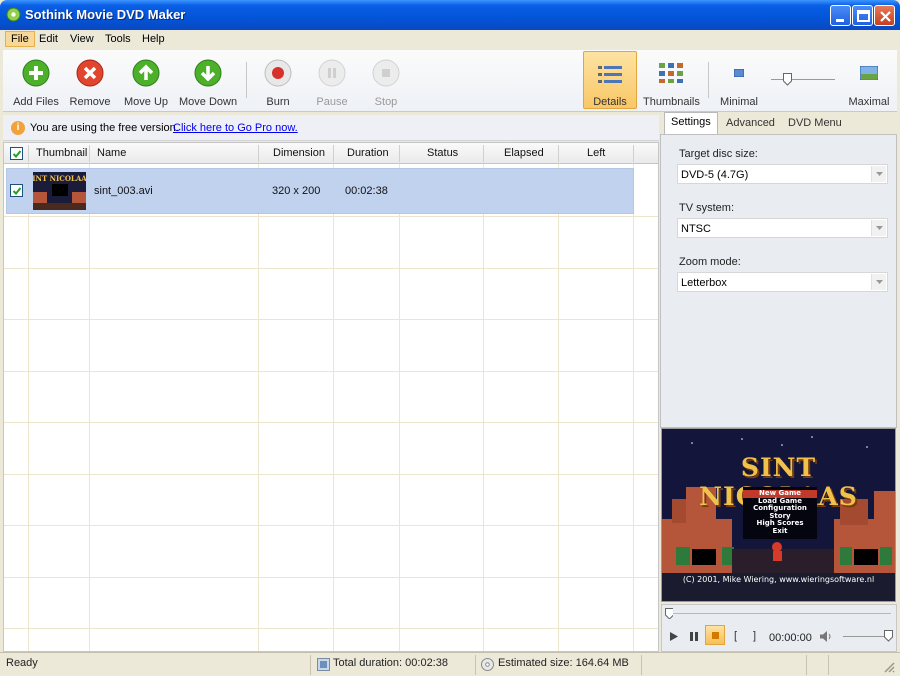 The width and height of the screenshot is (900, 676). What do you see at coordinates (16, 190) in the screenshot?
I see `row-checkbox` at bounding box center [16, 190].